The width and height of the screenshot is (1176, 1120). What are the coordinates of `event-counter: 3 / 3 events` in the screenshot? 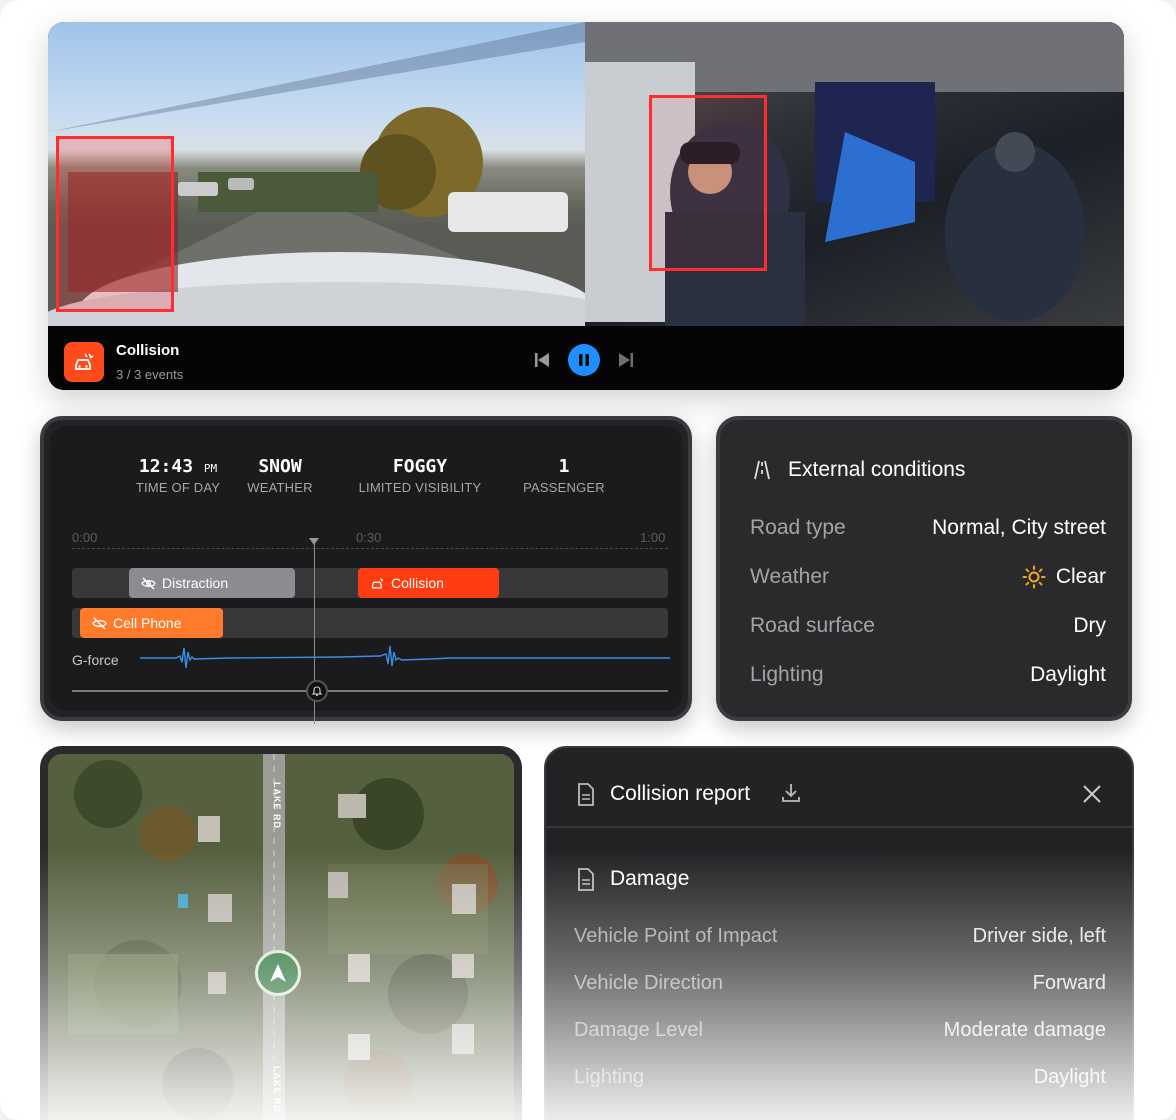 It's located at (150, 374).